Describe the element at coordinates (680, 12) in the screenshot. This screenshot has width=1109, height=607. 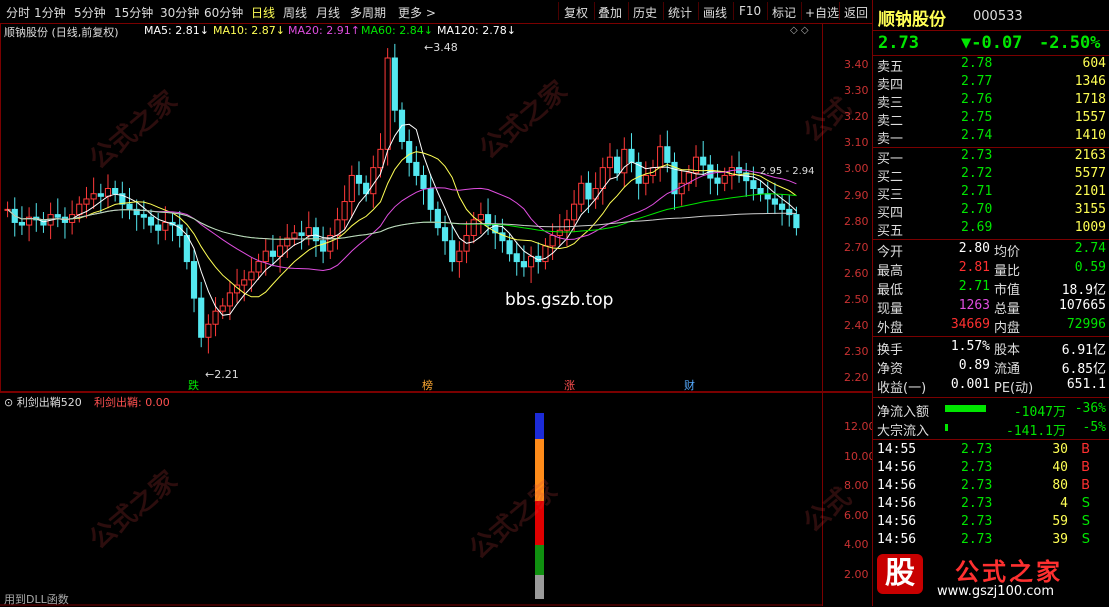
I see `stats-button: 统计` at that location.